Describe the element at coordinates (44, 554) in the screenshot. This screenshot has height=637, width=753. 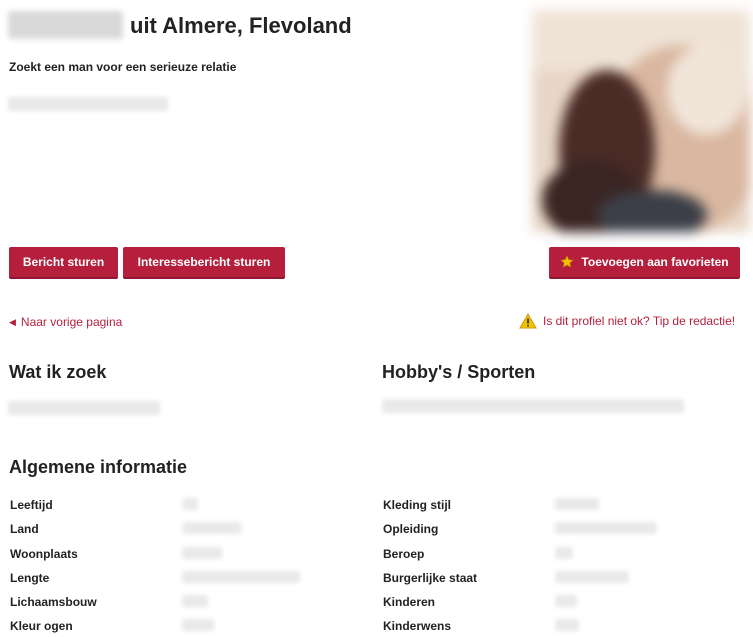
I see `info-label-city: Woonplaats` at that location.